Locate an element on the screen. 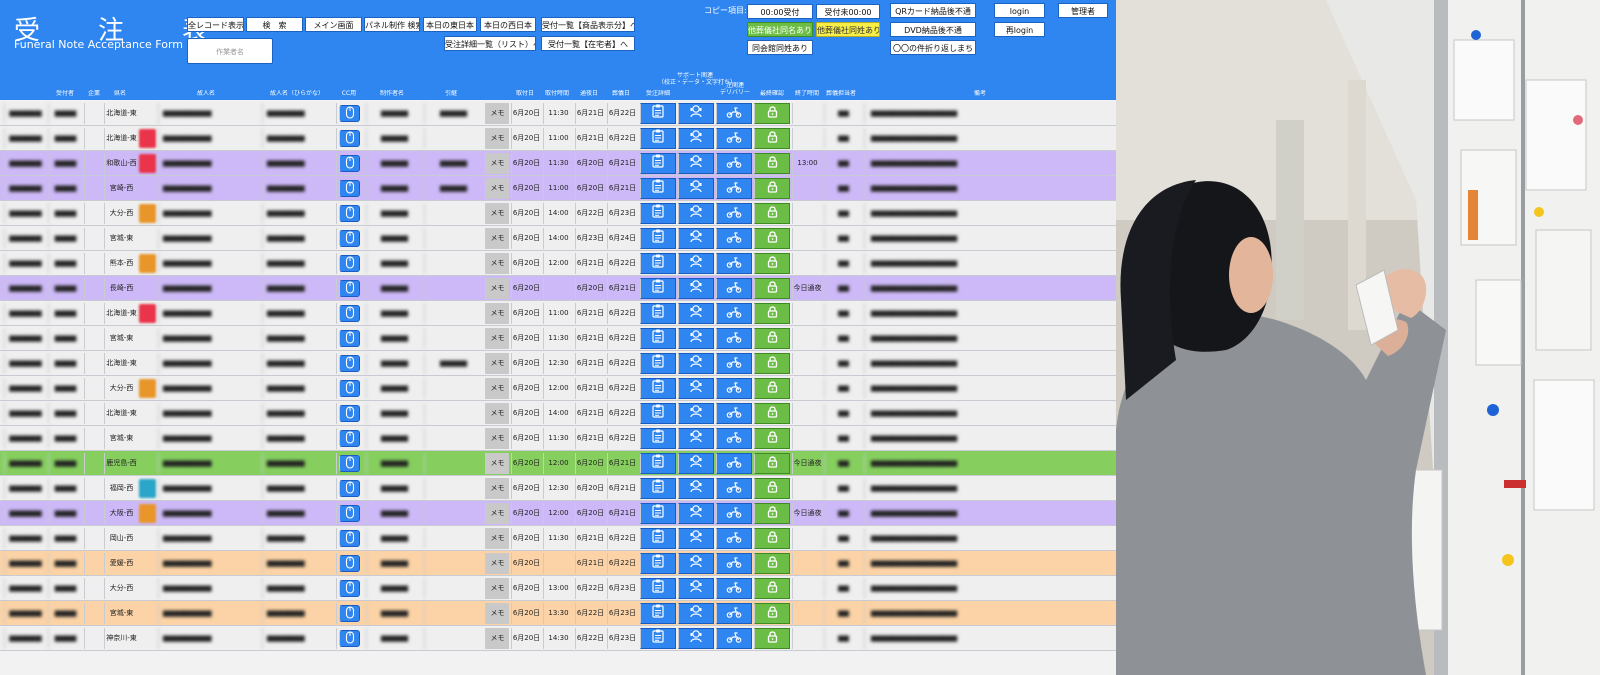  admin-button: 管理者 is located at coordinates (1083, 10).